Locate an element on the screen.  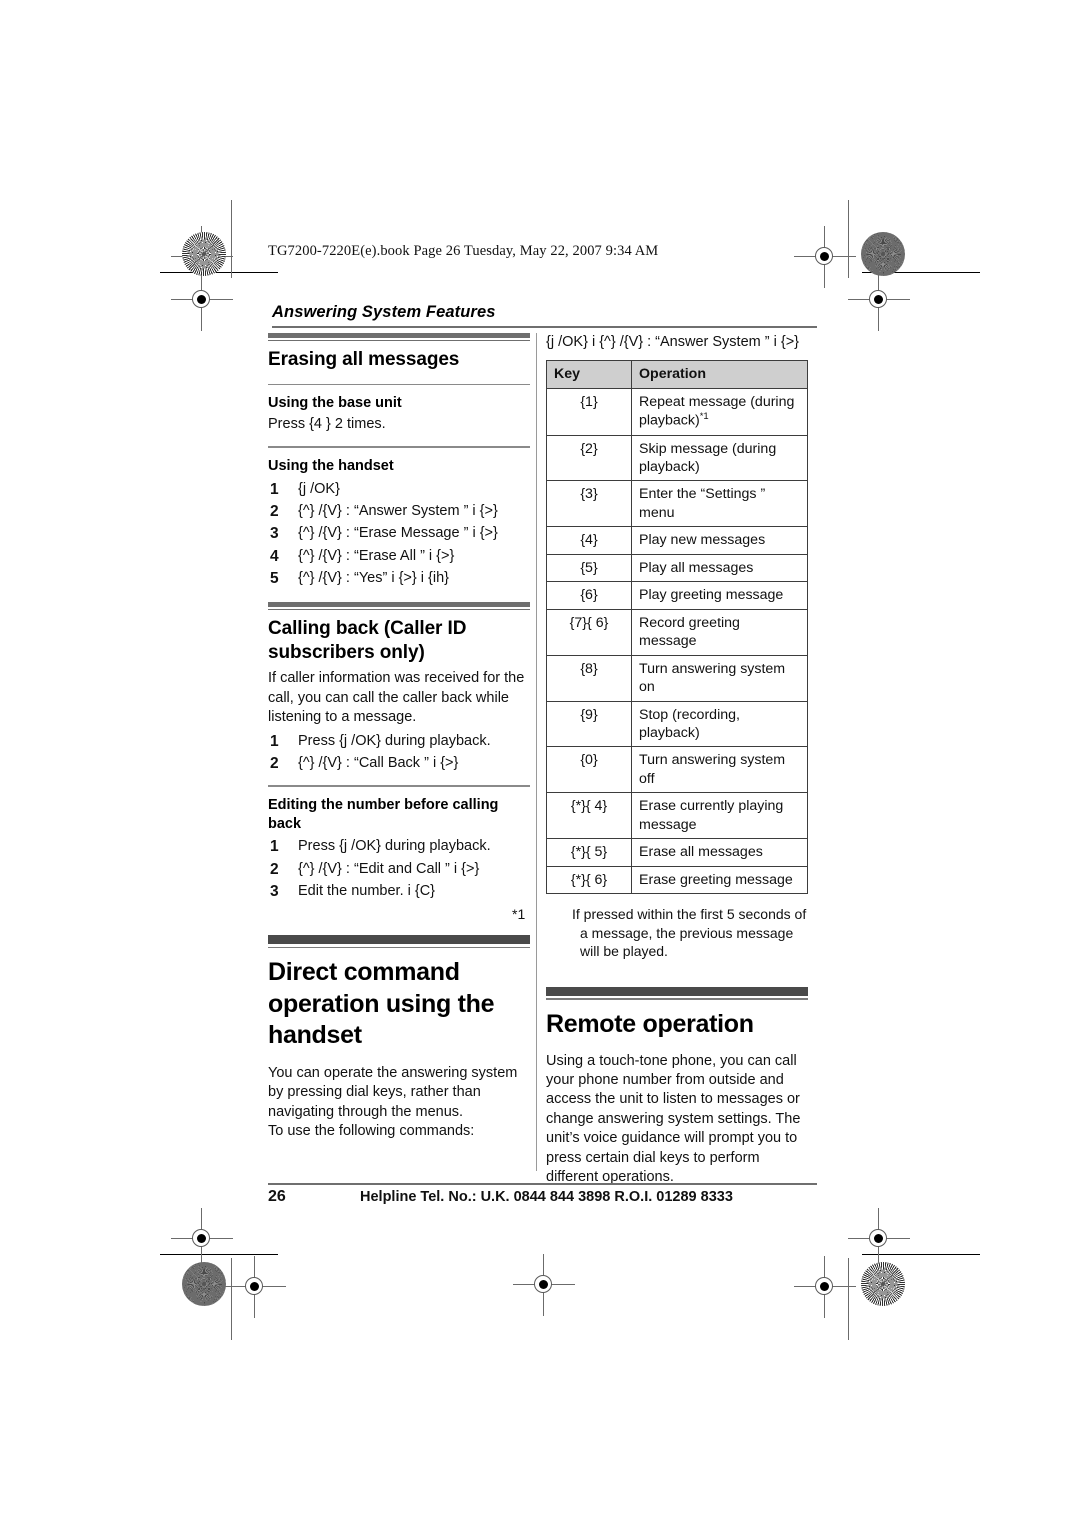
step-text: {^} /{V} : “Erase All ” i {>} is located at coordinates (376, 555).